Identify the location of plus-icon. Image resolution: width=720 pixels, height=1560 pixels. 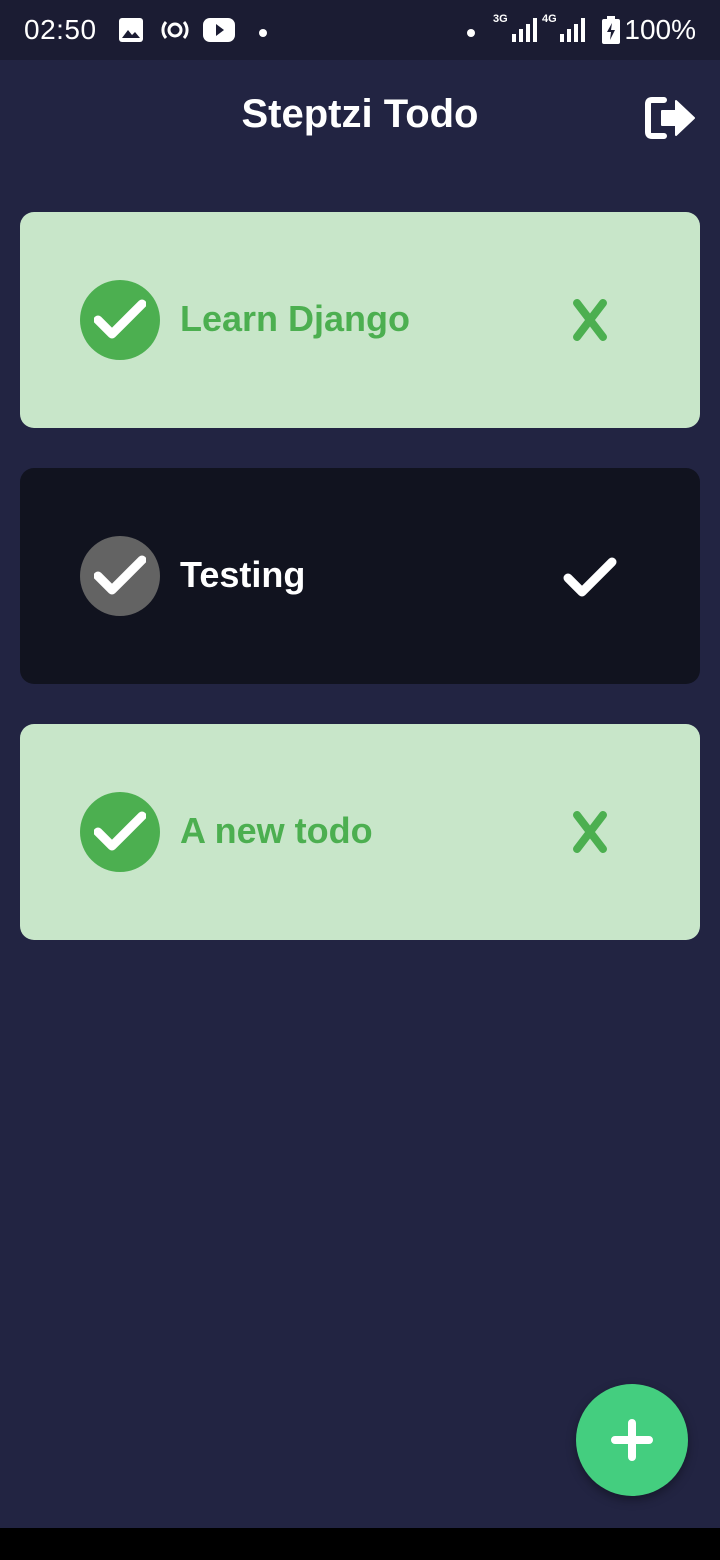
(632, 1440).